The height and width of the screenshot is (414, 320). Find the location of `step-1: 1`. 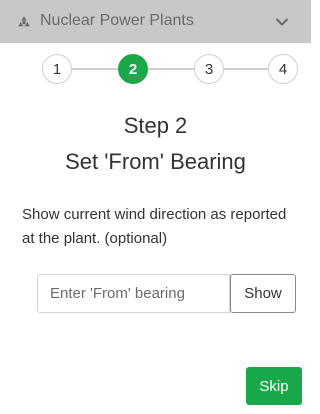

step-1: 1 is located at coordinates (57, 69).